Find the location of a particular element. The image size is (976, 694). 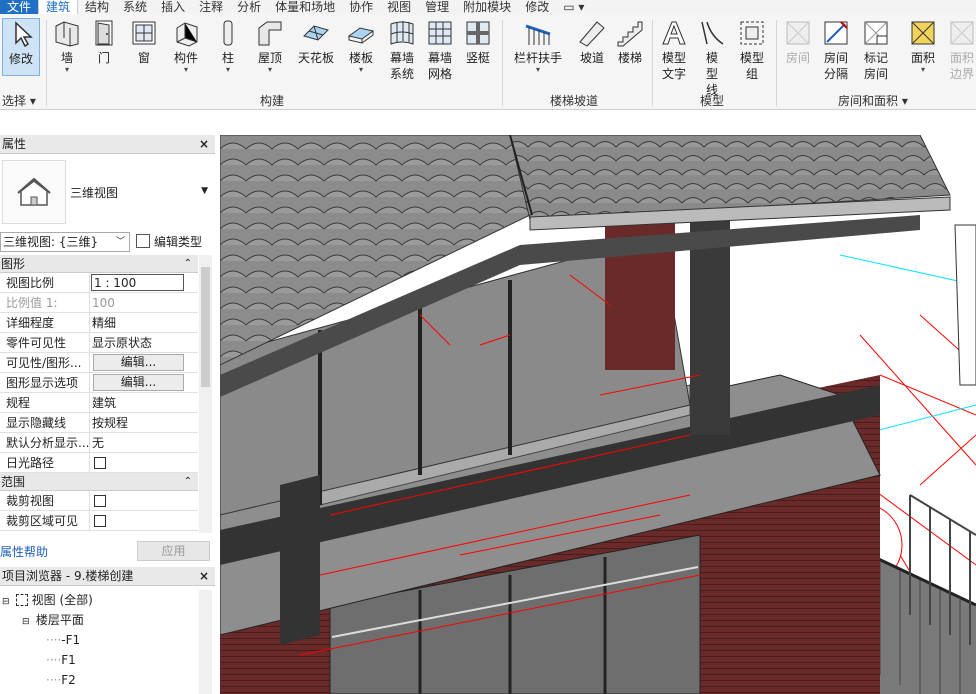

room-group-label: 房间和面积 ▾ is located at coordinates (873, 100).